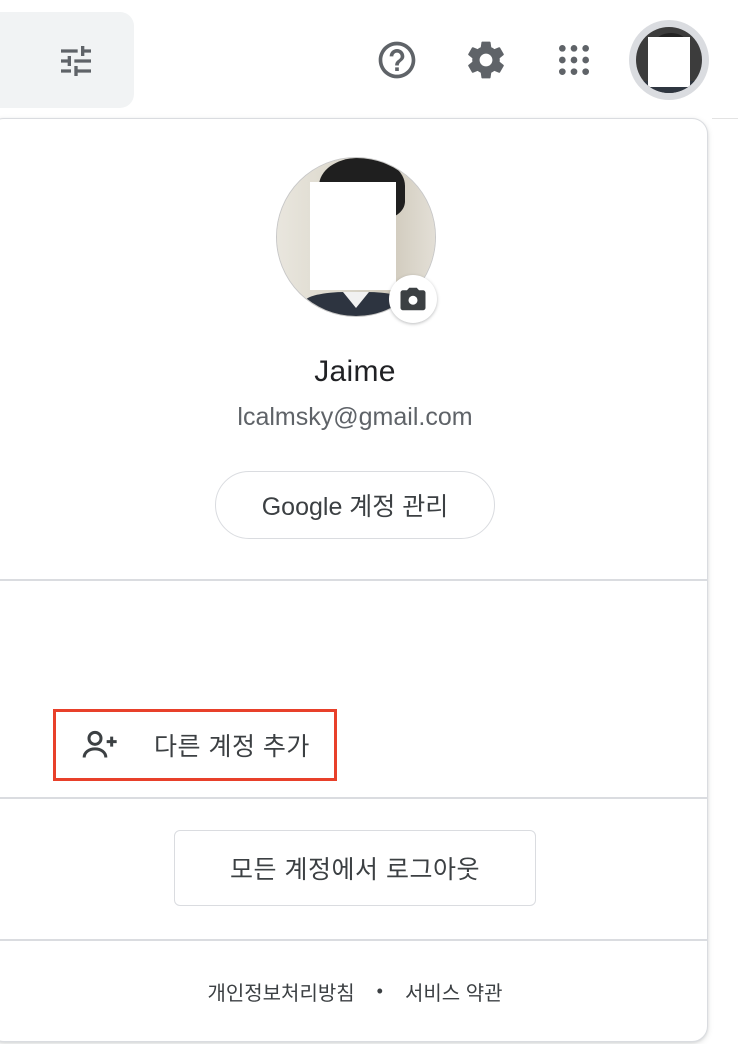  I want to click on google-apps-button, so click(574, 60).